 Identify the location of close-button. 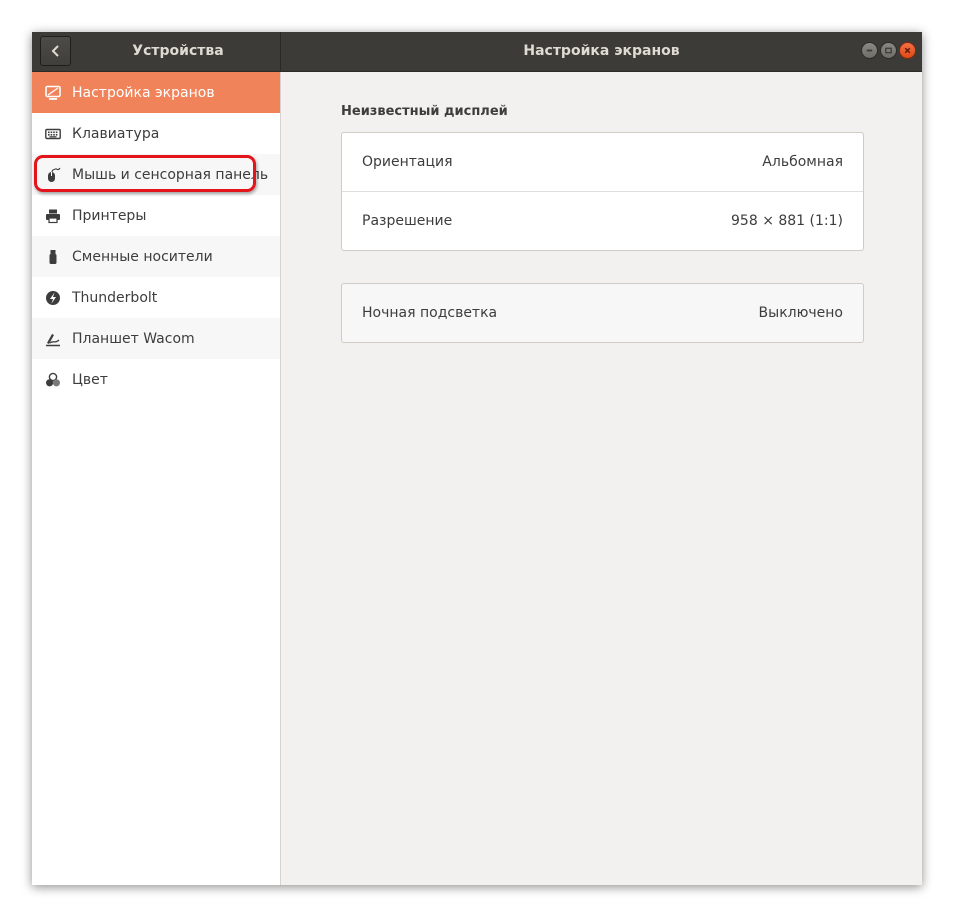
(907, 50).